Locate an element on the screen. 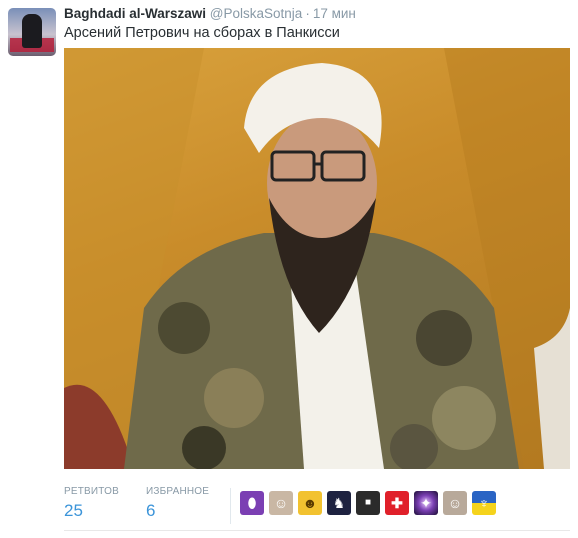 This screenshot has width=578, height=538. retweets-stat: РЕТВИТОВ 25 is located at coordinates (91, 503).